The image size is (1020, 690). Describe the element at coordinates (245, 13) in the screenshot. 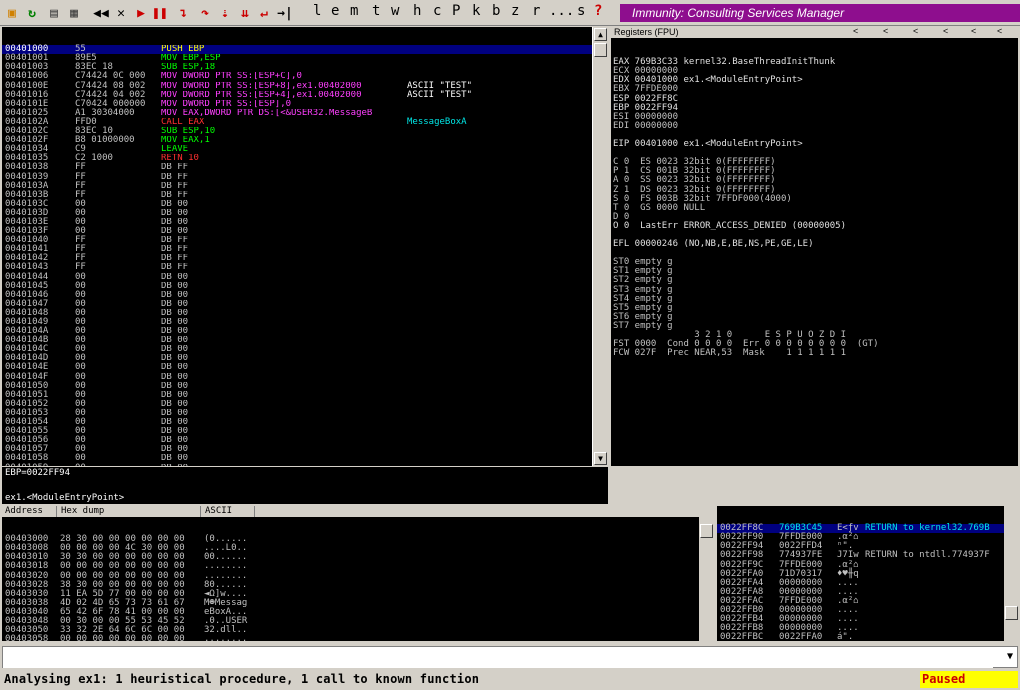

I see `trace-over-icon: ⇊` at that location.